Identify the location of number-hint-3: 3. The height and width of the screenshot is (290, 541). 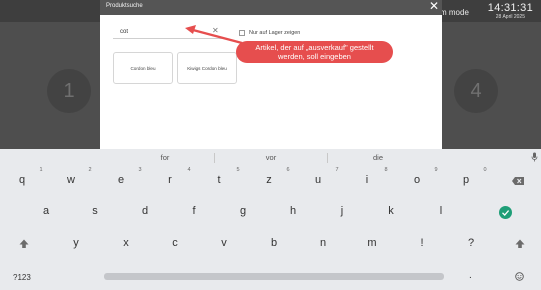
(140, 170).